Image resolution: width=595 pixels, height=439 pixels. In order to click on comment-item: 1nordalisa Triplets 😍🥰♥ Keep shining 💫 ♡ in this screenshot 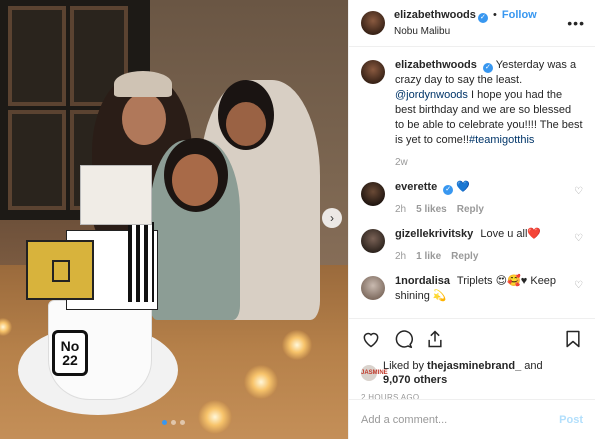, I will do `click(472, 289)`.